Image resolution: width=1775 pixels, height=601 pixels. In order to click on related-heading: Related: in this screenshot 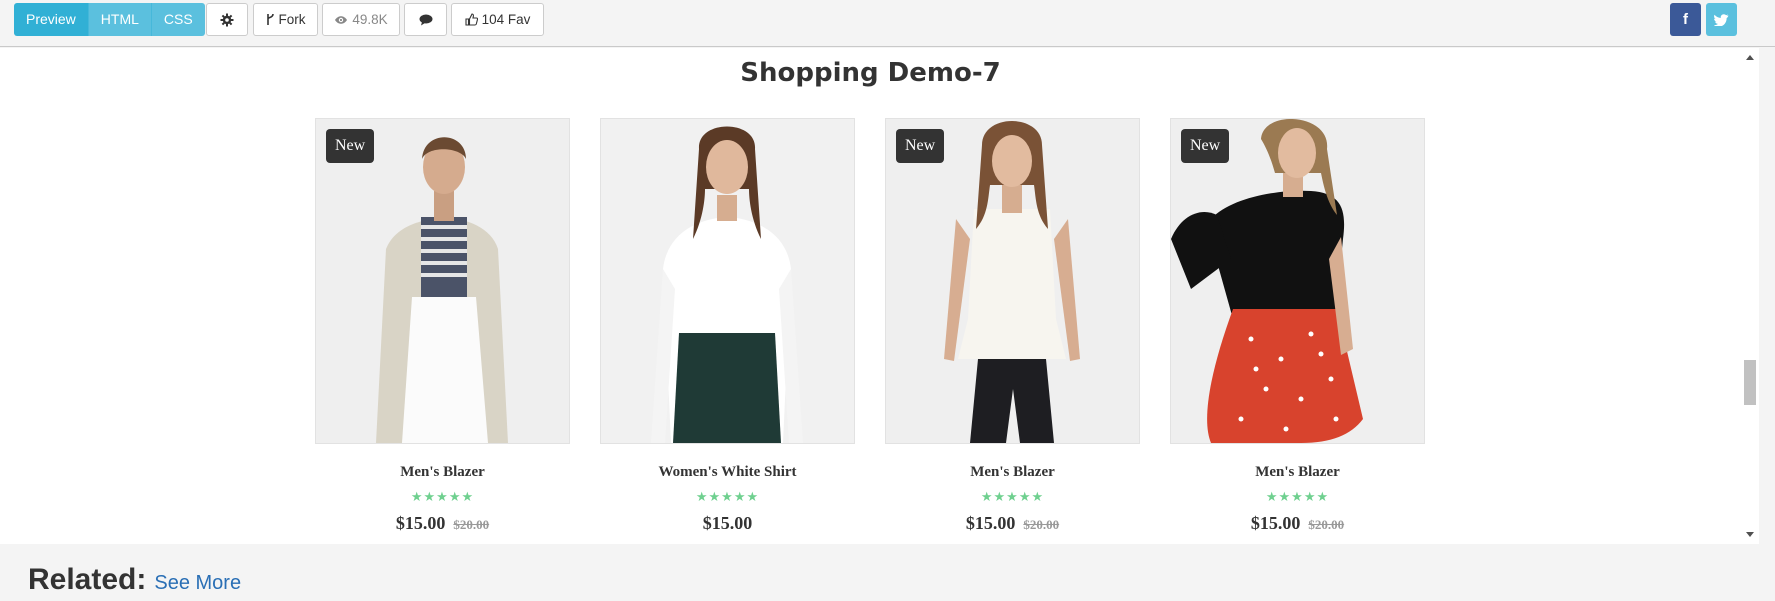, I will do `click(87, 579)`.